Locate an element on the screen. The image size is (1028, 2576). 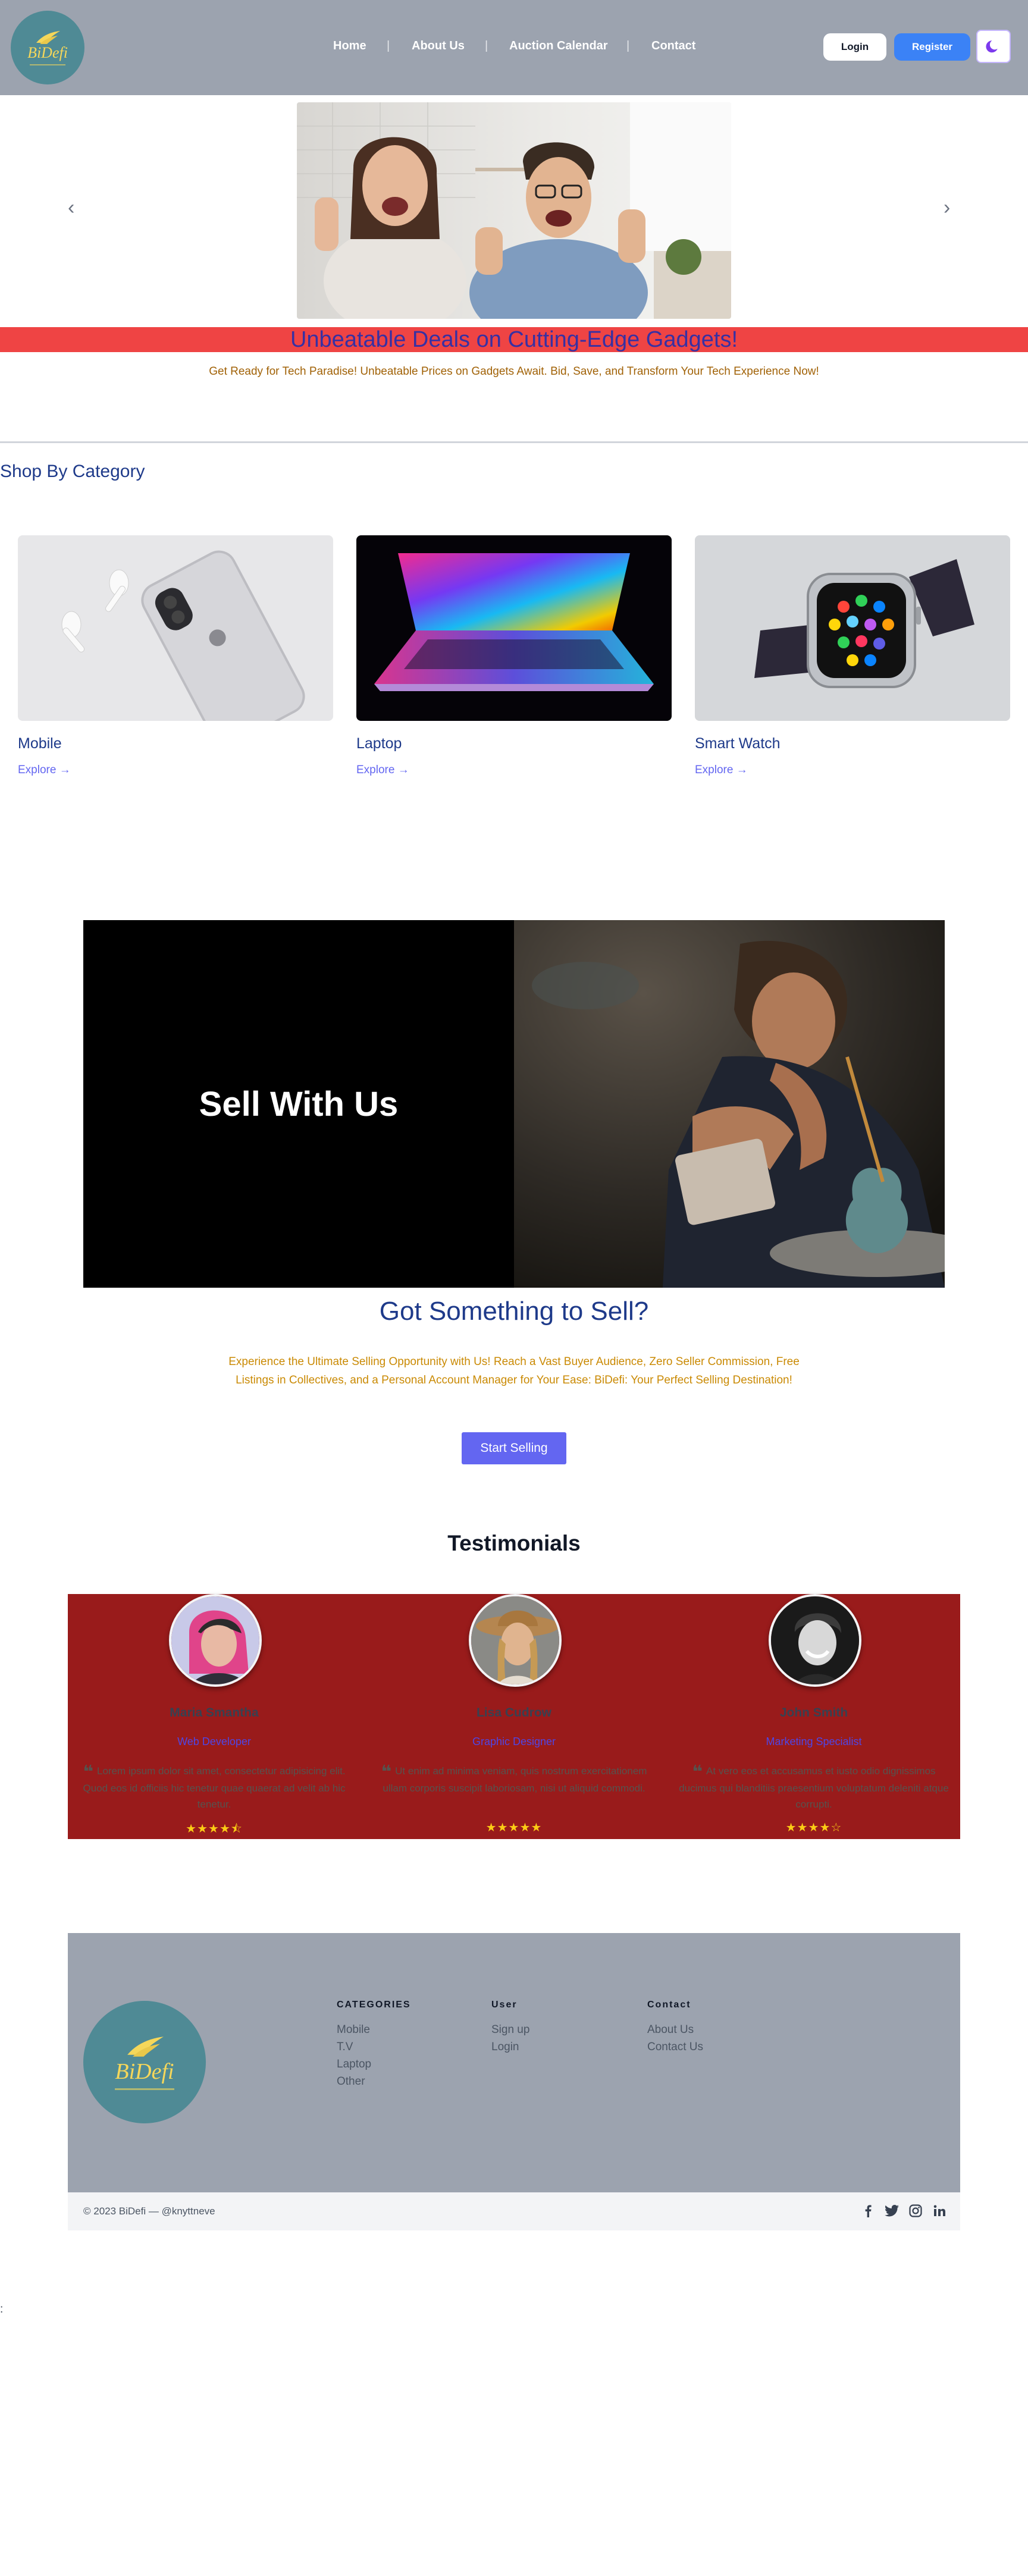
footer-link-sign-up: Sign up is located at coordinates (510, 2029).